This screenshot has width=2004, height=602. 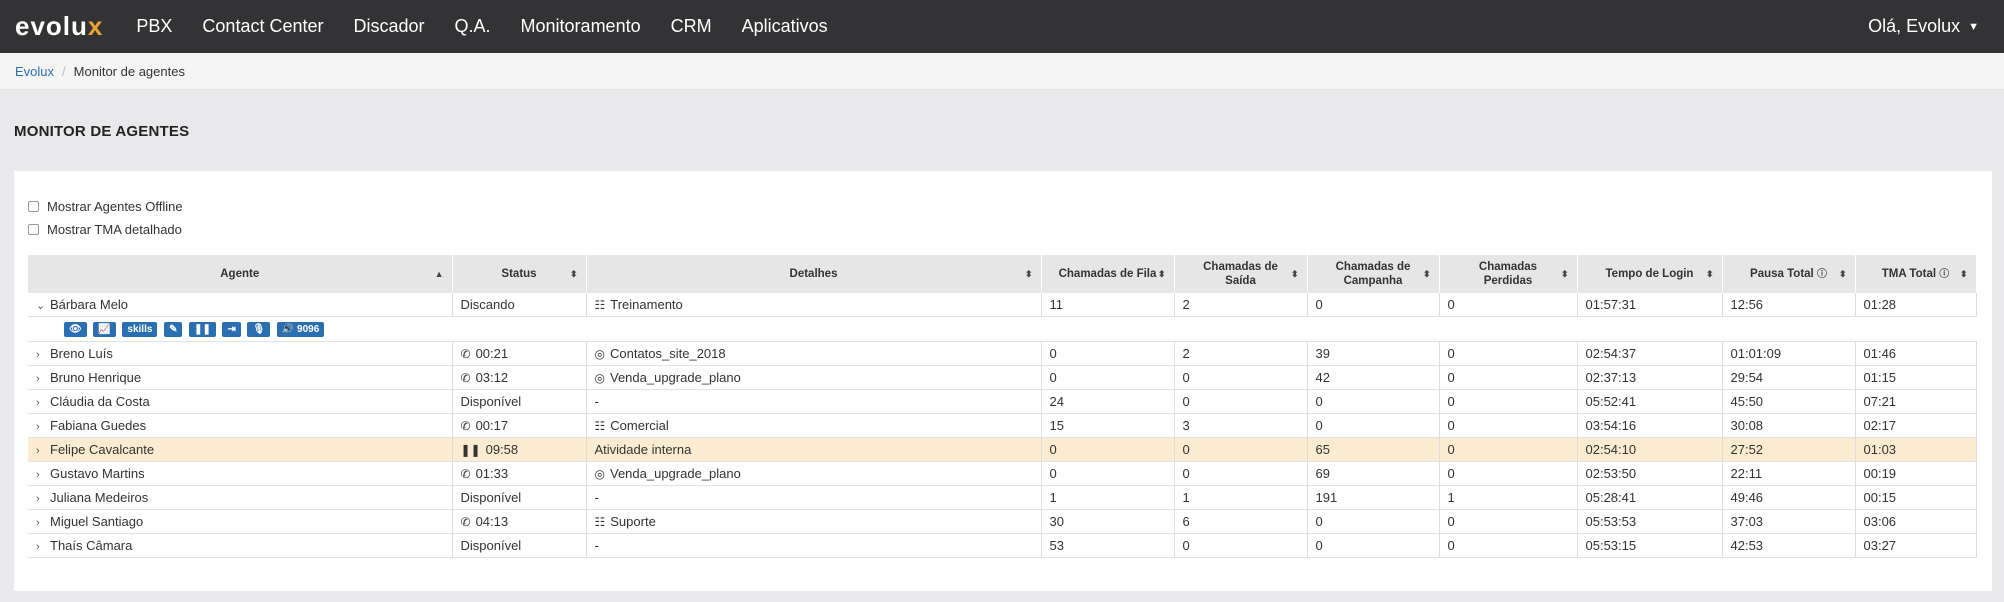 What do you see at coordinates (519, 497) in the screenshot?
I see `status-cell: Disponível` at bounding box center [519, 497].